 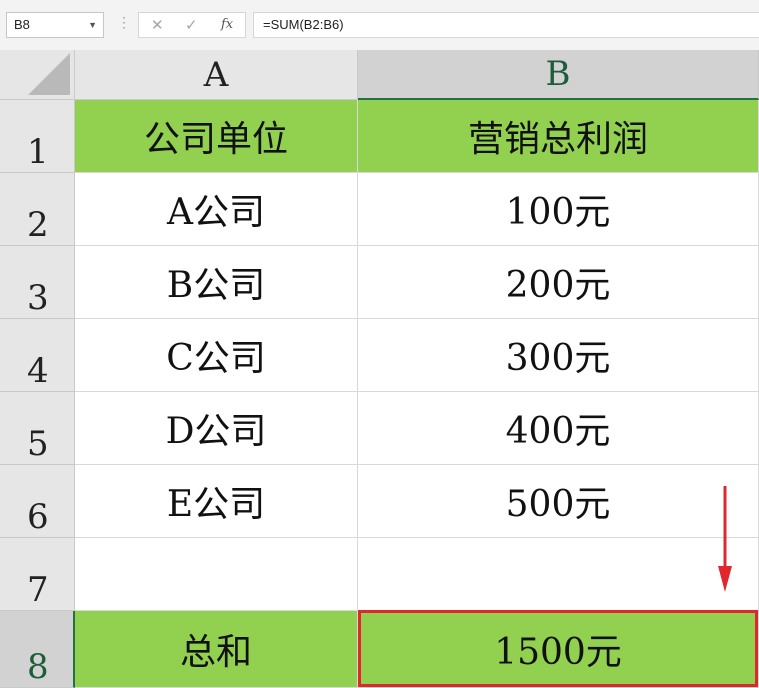 I want to click on cell-b6: 500元, so click(x=558, y=501).